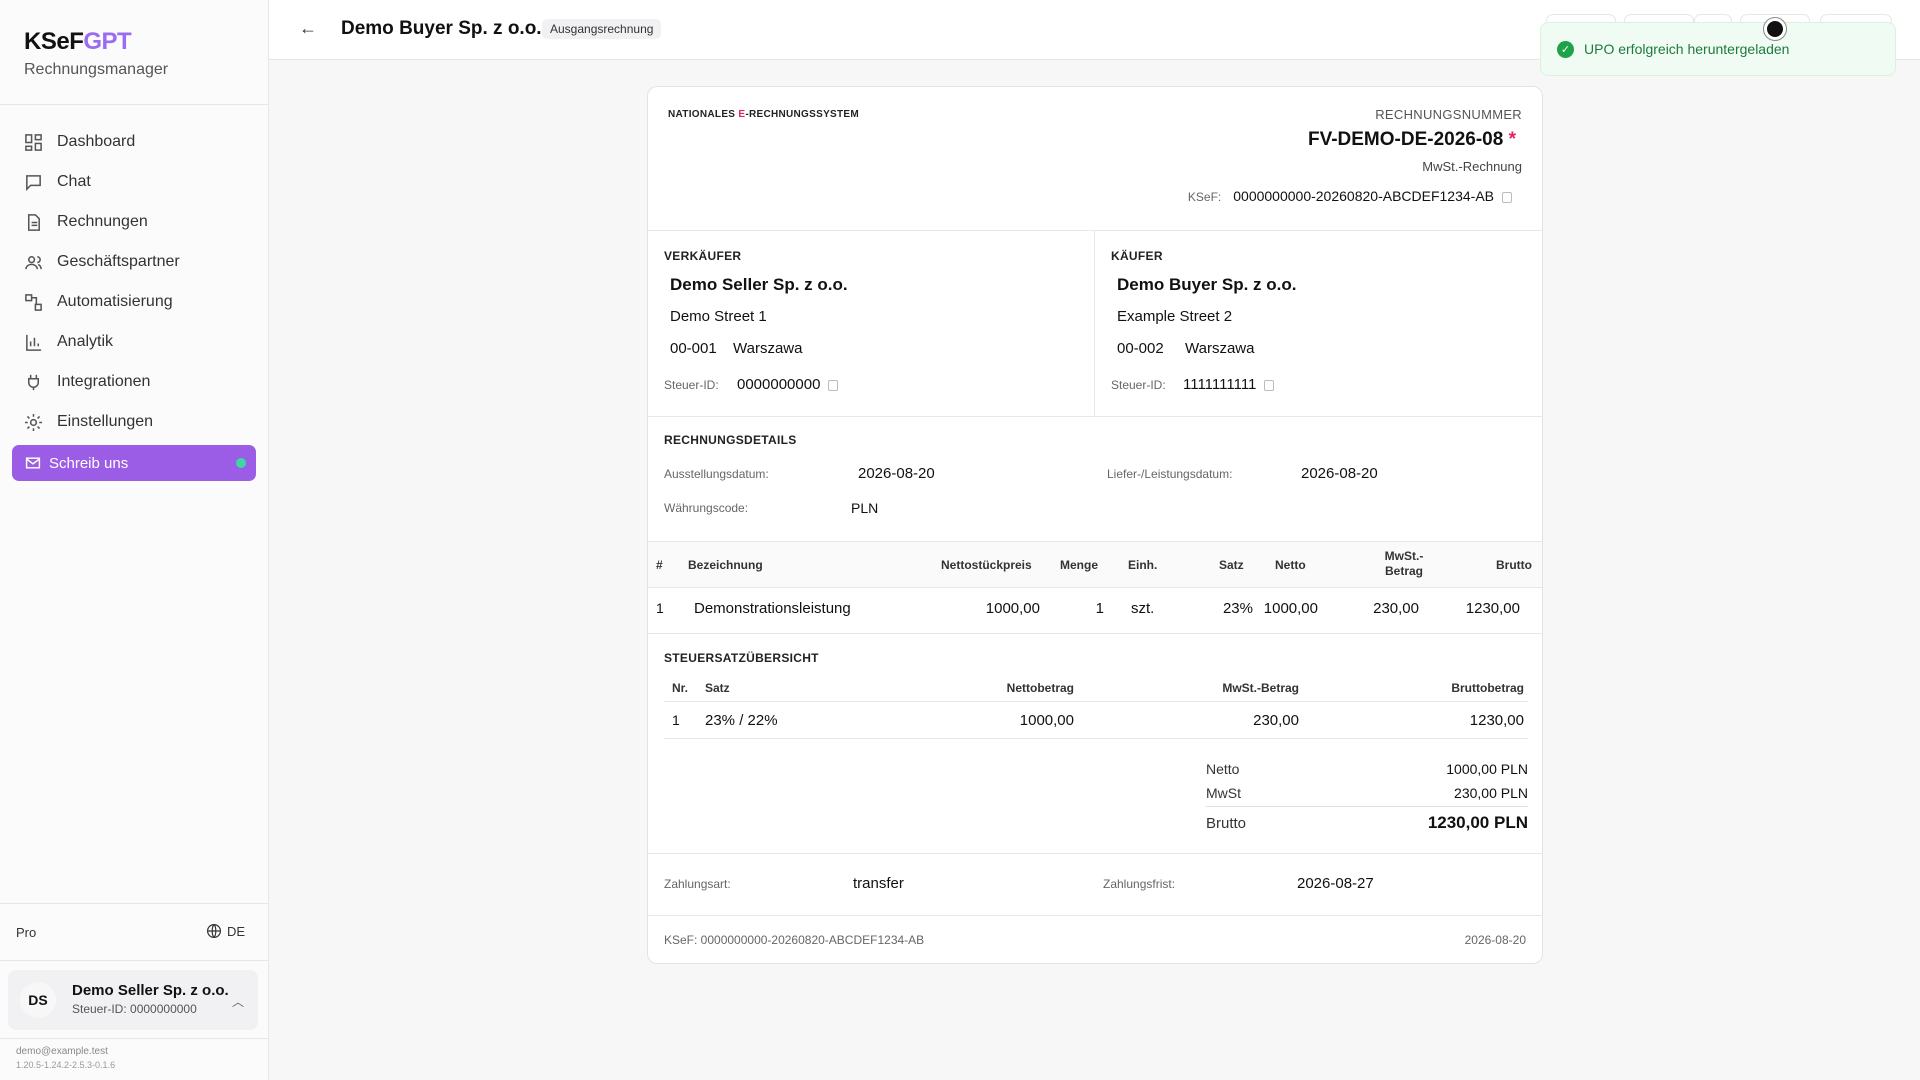  What do you see at coordinates (308, 28) in the screenshot?
I see `back-arrow-icon: ←` at bounding box center [308, 28].